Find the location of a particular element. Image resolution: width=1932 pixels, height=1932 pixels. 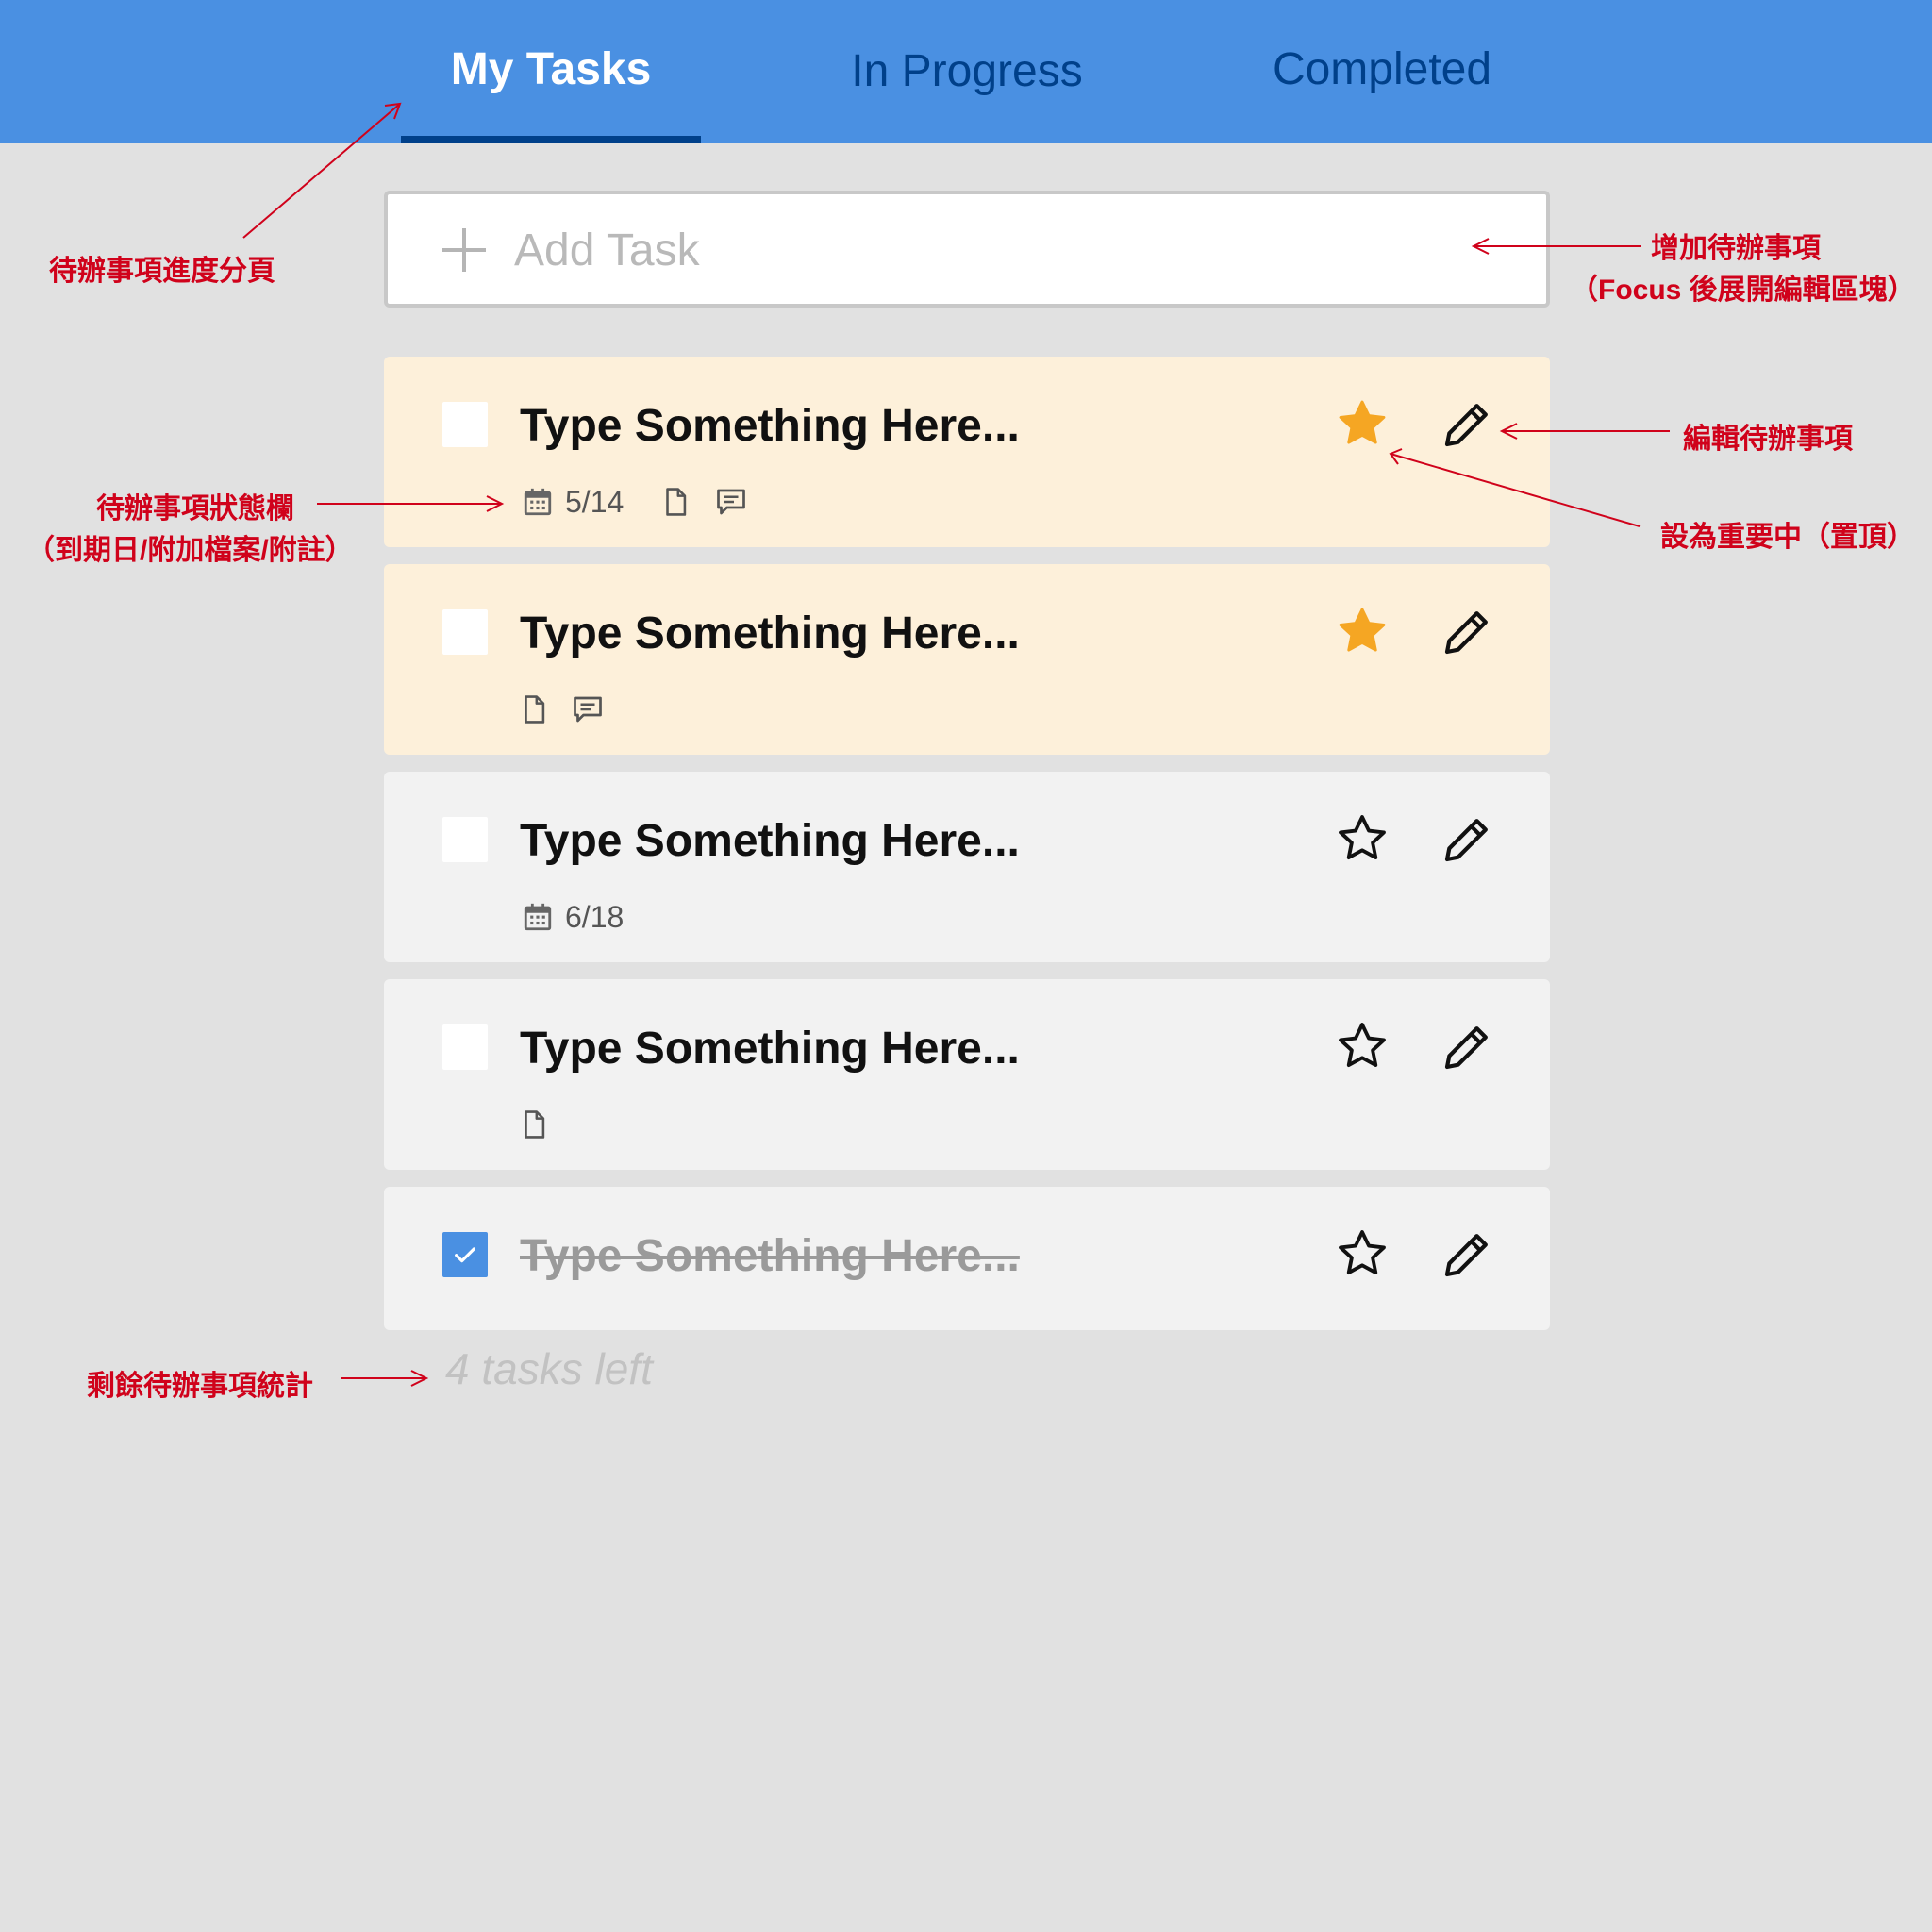

checkmark-icon is located at coordinates (465, 1255).